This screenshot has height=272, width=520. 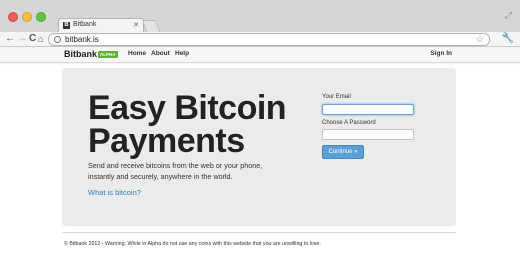 I want to click on alpha-badge: ALPHA, so click(x=108, y=54).